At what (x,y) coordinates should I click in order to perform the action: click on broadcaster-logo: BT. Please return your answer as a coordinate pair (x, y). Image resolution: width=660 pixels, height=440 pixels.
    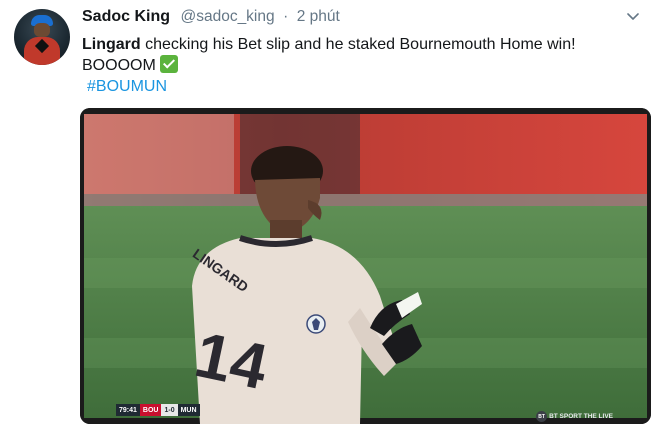
    Looking at the image, I should click on (542, 416).